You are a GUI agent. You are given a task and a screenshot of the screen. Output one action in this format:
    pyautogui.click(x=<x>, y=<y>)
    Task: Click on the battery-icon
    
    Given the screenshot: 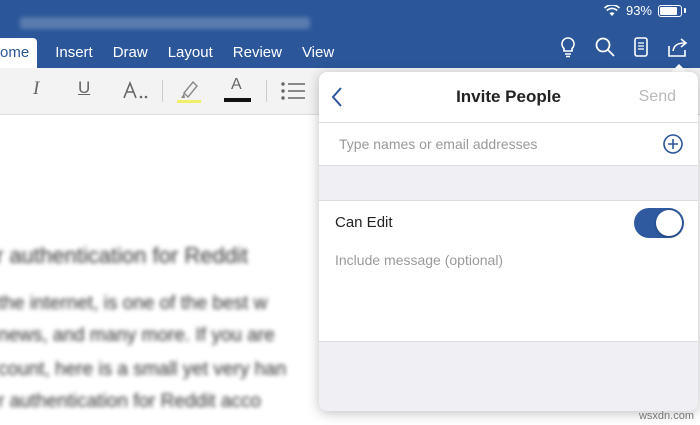 What is the action you would take?
    pyautogui.click(x=670, y=10)
    